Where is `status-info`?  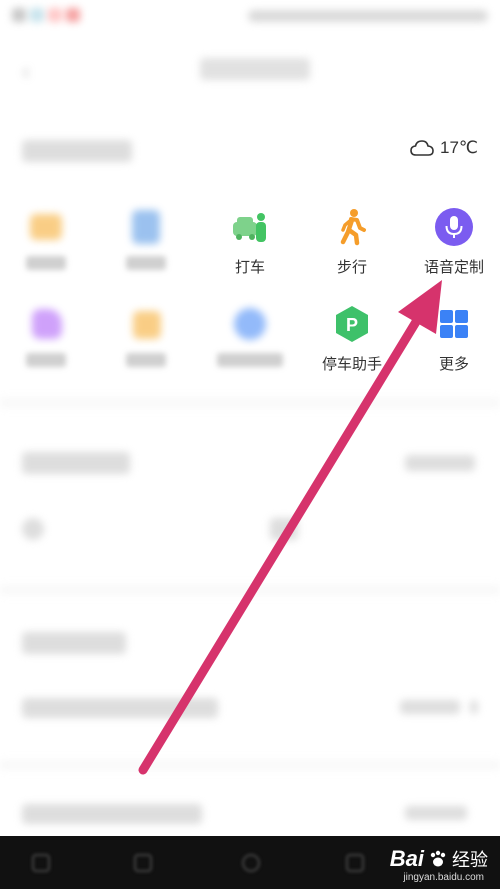 status-info is located at coordinates (368, 16).